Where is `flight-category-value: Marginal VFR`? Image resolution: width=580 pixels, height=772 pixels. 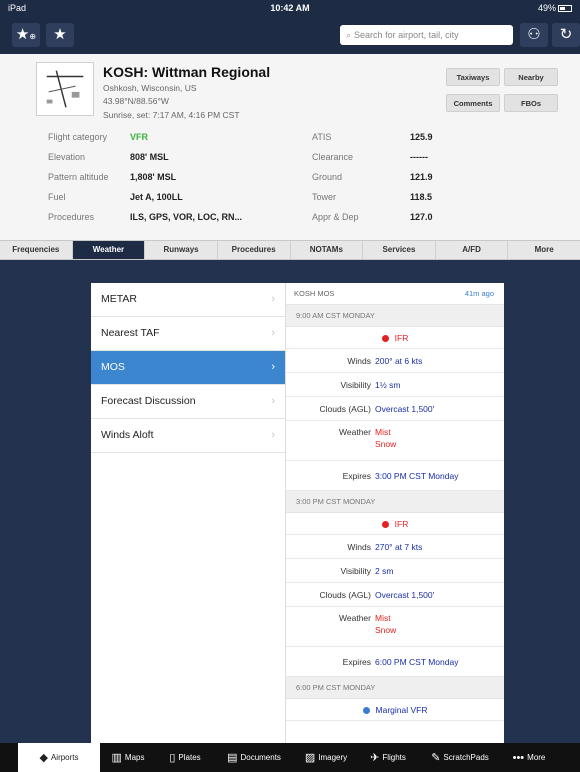
flight-category-value: Marginal VFR is located at coordinates (401, 710).